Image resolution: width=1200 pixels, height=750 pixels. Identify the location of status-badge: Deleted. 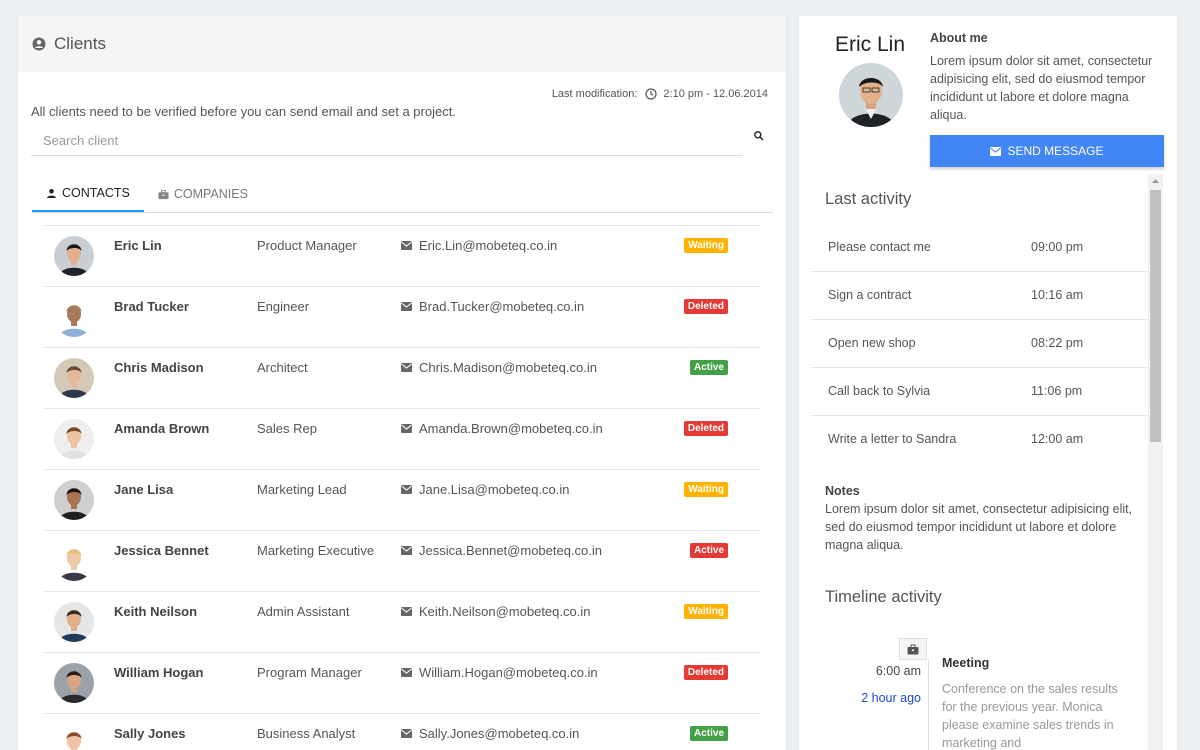
(705, 428).